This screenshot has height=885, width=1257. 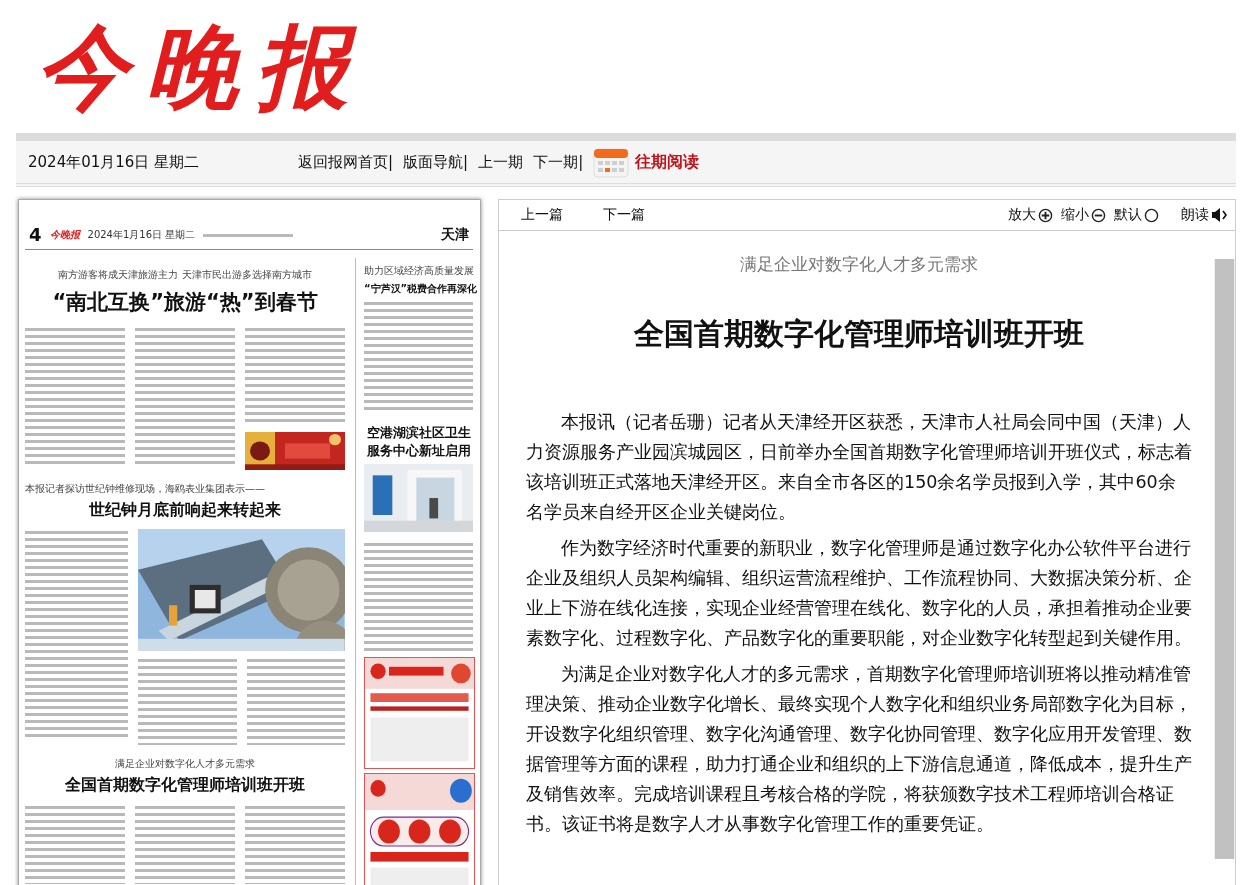 What do you see at coordinates (859, 334) in the screenshot?
I see `article-title: 全国首期数字化管理师培训班开班` at bounding box center [859, 334].